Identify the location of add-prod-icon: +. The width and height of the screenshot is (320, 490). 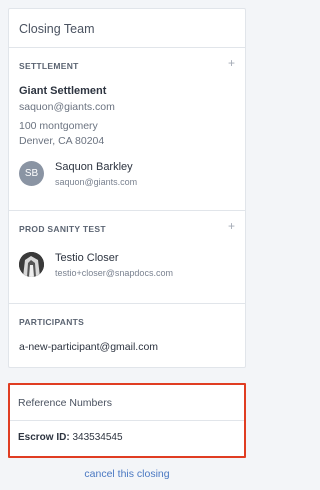
(231, 226).